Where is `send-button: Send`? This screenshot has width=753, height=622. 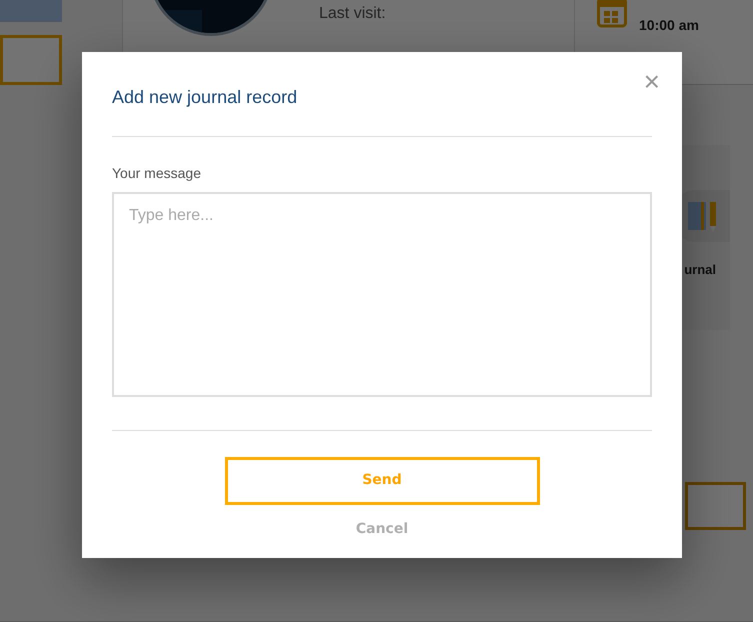
send-button: Send is located at coordinates (382, 480).